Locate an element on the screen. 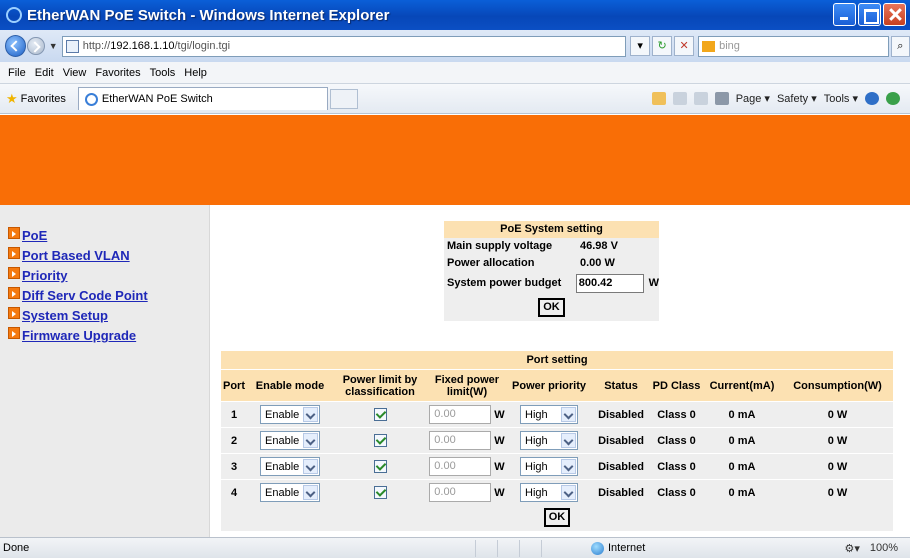 This screenshot has height=558, width=910. power-budget-input: 800.42 is located at coordinates (609, 283).